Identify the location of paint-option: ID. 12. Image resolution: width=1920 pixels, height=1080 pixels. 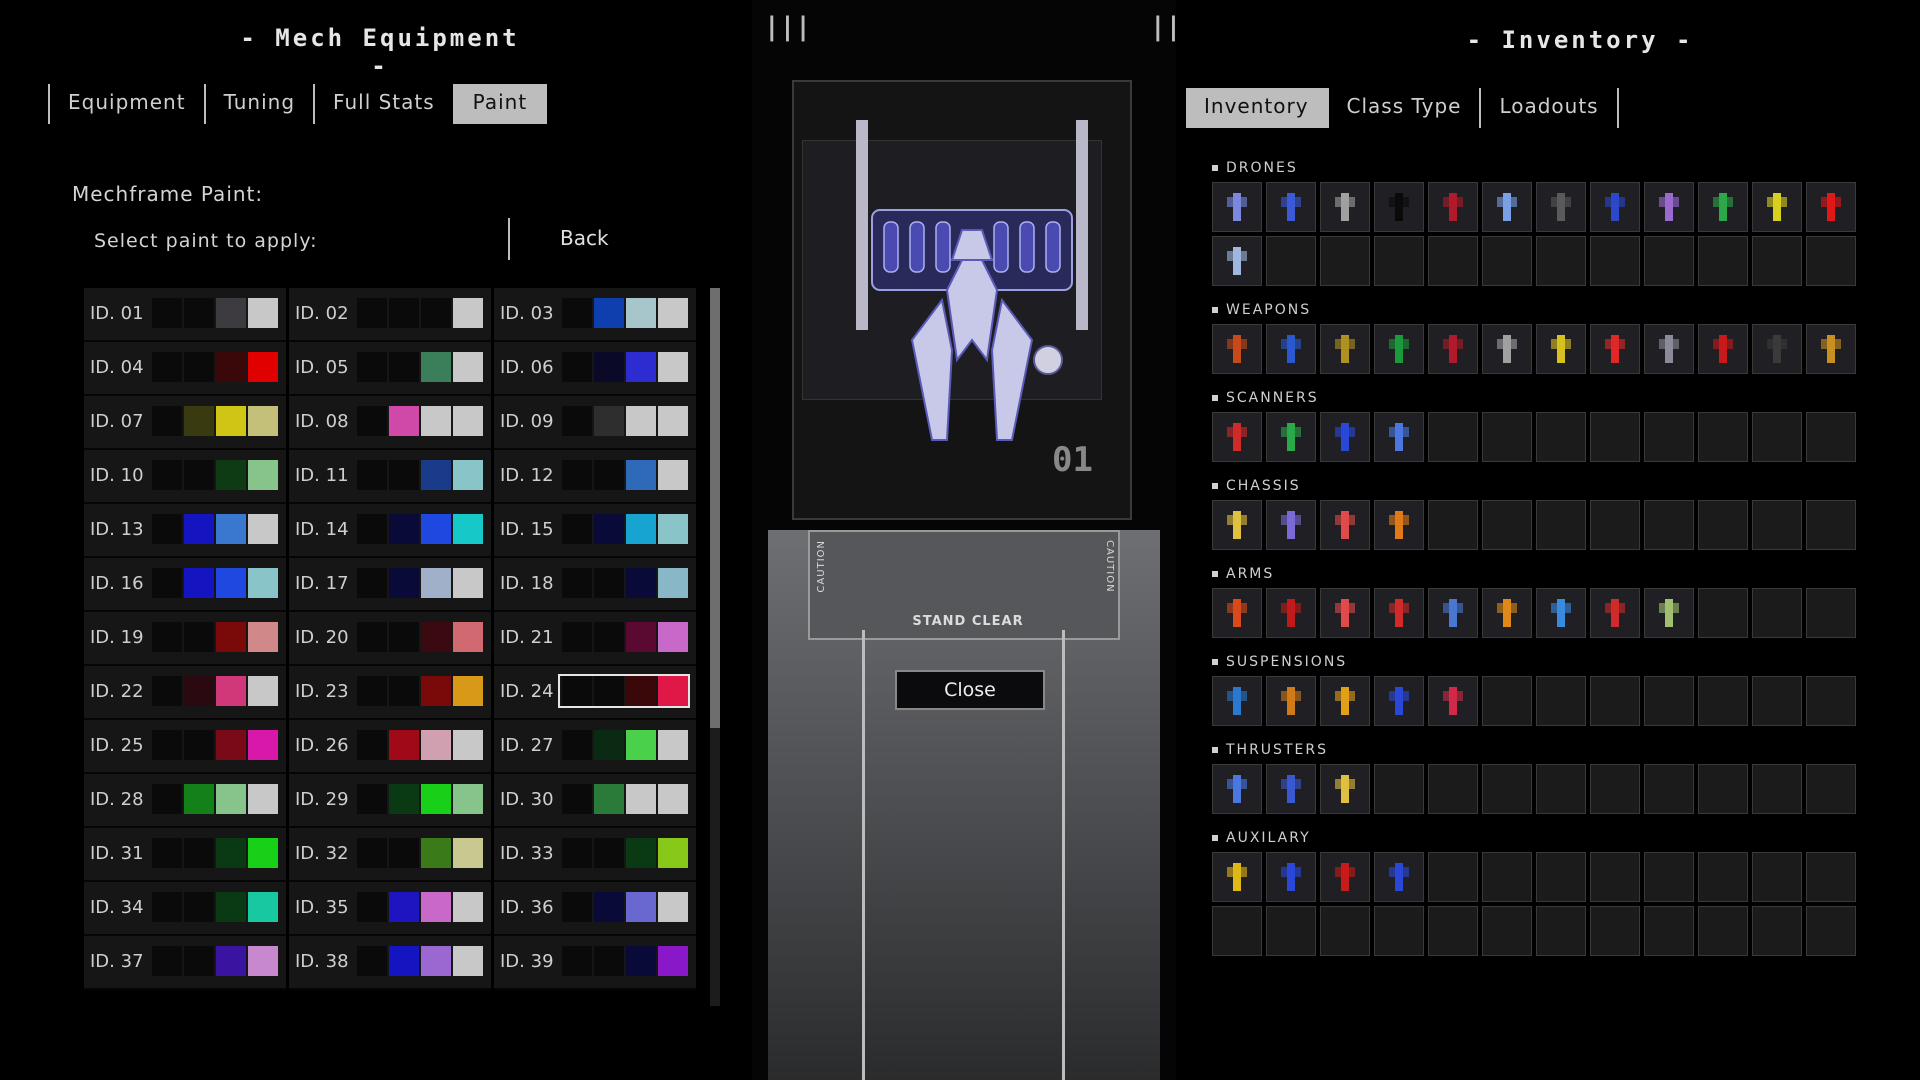
(595, 477).